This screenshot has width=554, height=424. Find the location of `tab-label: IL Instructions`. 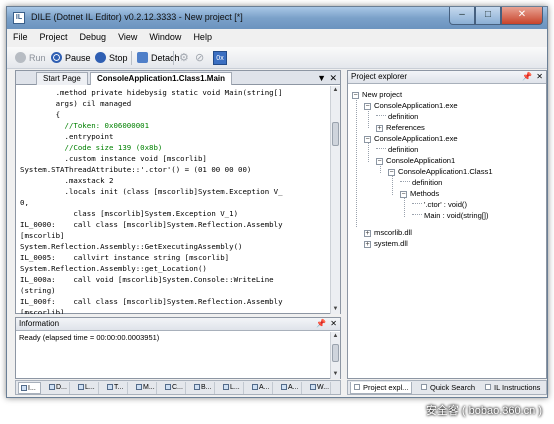

tab-label: IL Instructions is located at coordinates (517, 387).